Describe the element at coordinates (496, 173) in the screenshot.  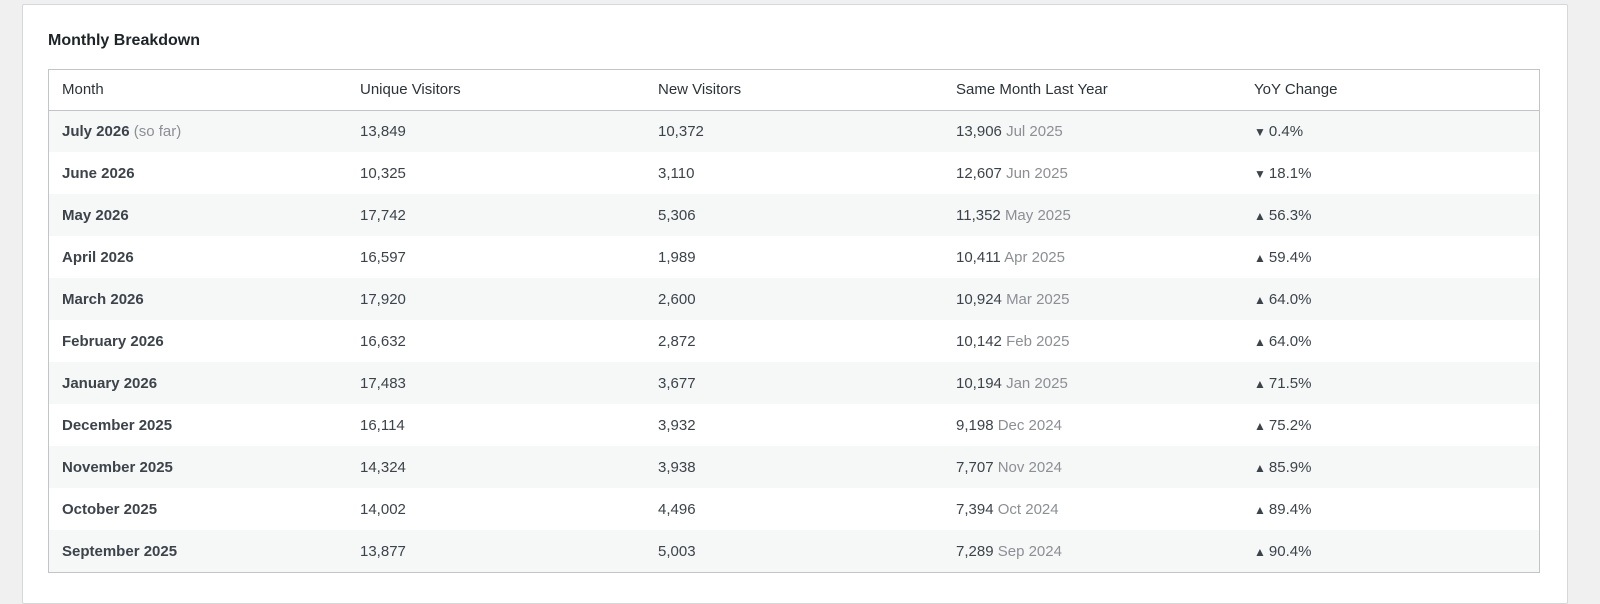
I see `unique-visitors-cell: 10,325` at that location.